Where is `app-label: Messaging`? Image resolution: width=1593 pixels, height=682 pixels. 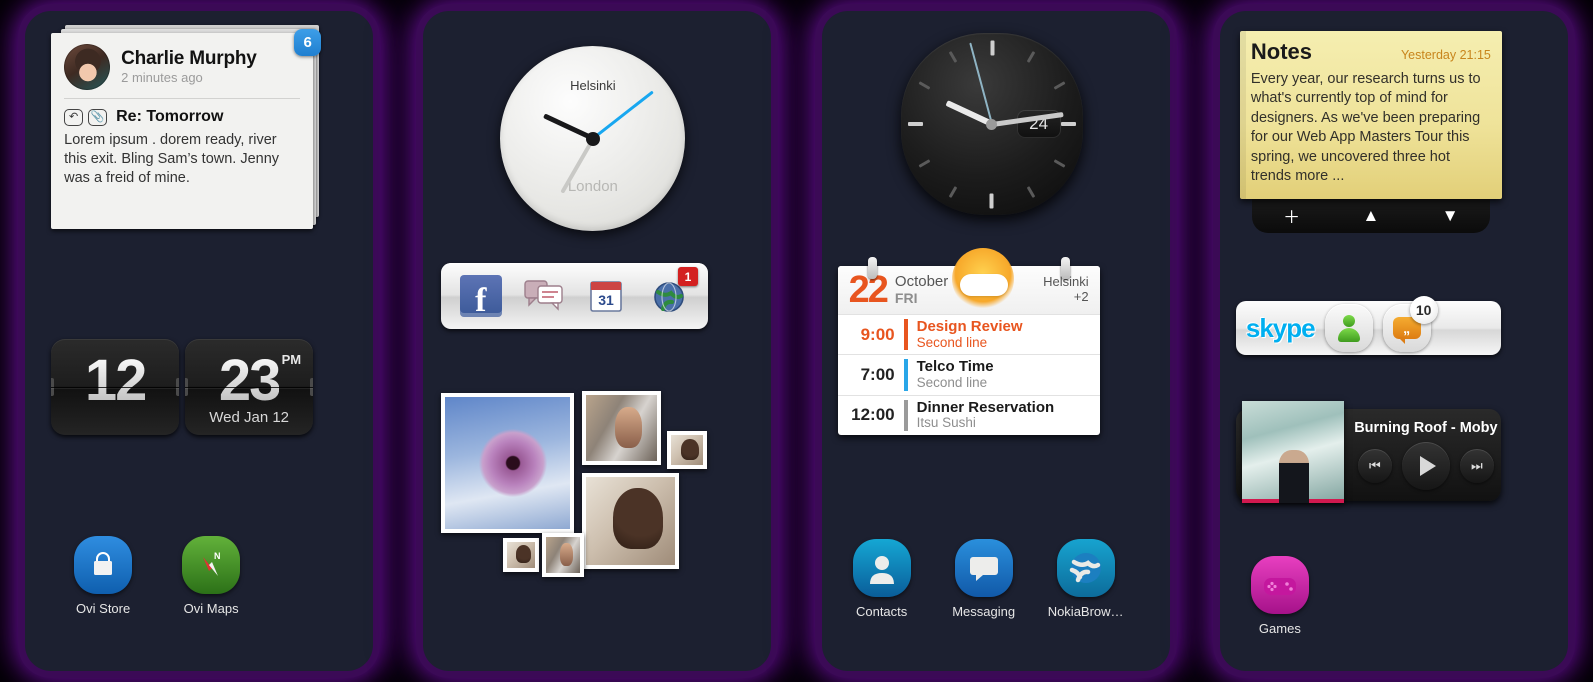
app-label: Messaging is located at coordinates (984, 611).